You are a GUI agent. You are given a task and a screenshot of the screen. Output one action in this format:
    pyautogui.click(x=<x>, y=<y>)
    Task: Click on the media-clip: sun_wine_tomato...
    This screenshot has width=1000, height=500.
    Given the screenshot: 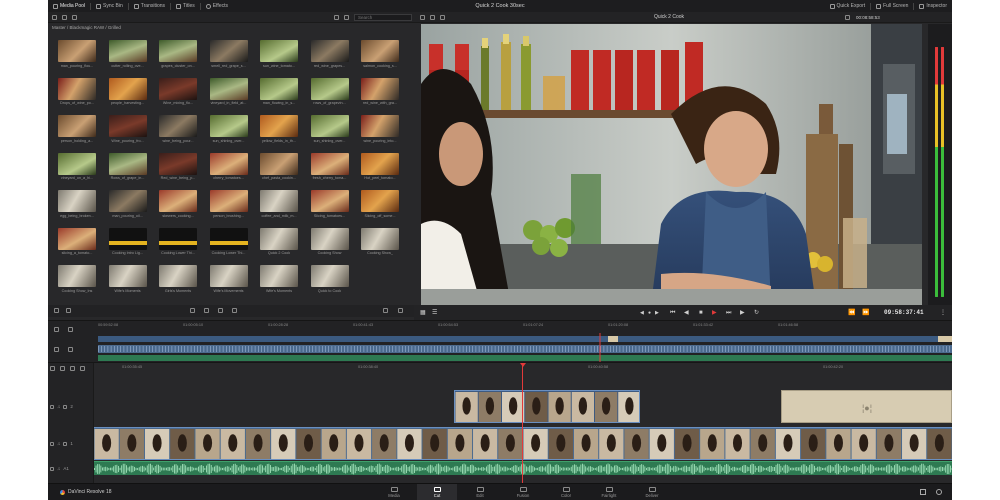 What is the action you would take?
    pyautogui.click(x=279, y=54)
    